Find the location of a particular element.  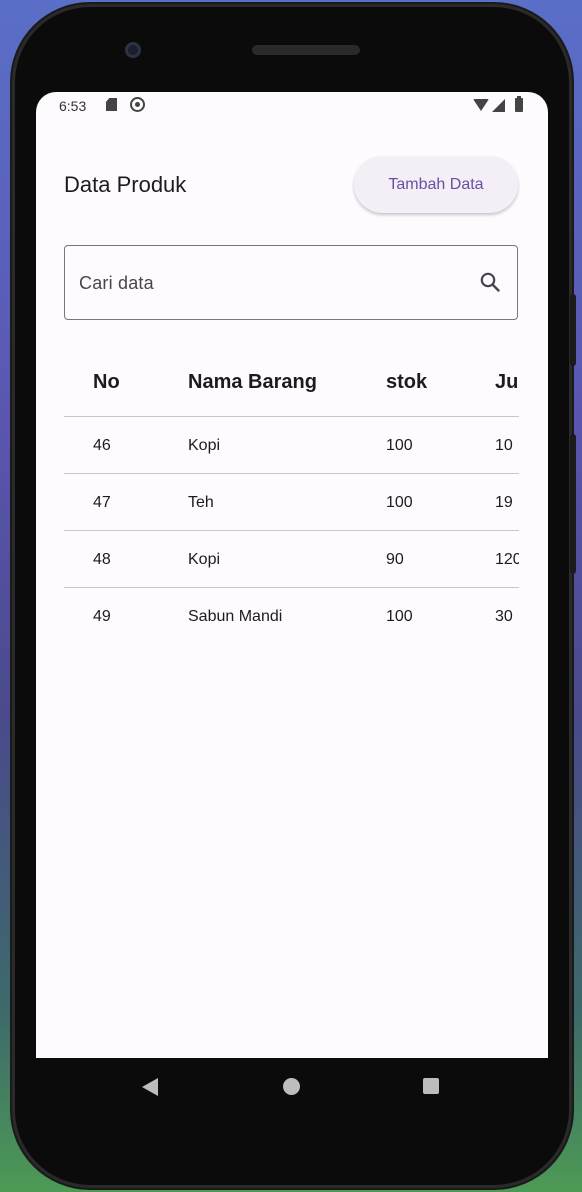

cell-jumlah: 19 is located at coordinates (504, 502).